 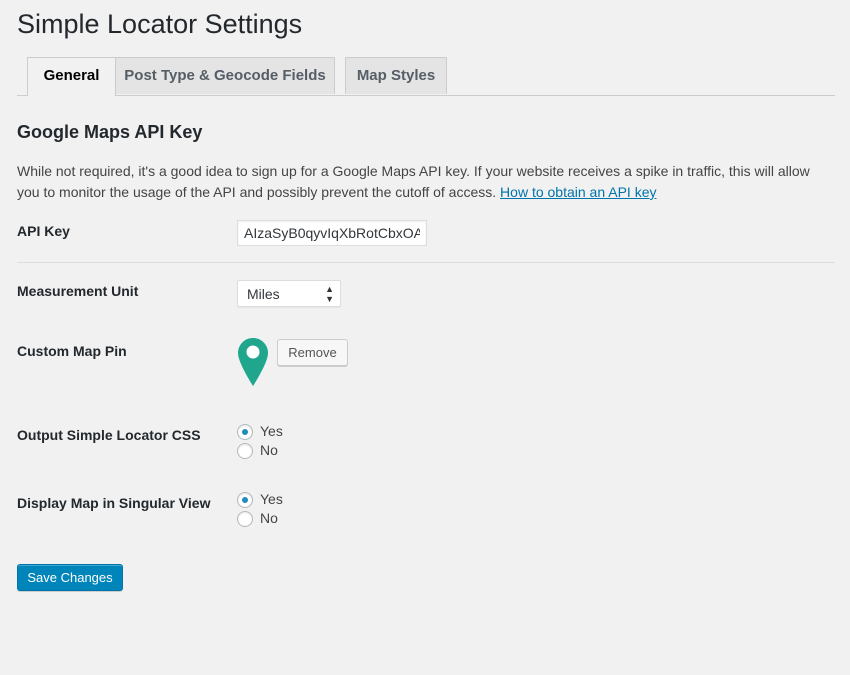 What do you see at coordinates (225, 75) in the screenshot?
I see `tab-post-type-geocode-fields: Post Type & Geocode Fields` at bounding box center [225, 75].